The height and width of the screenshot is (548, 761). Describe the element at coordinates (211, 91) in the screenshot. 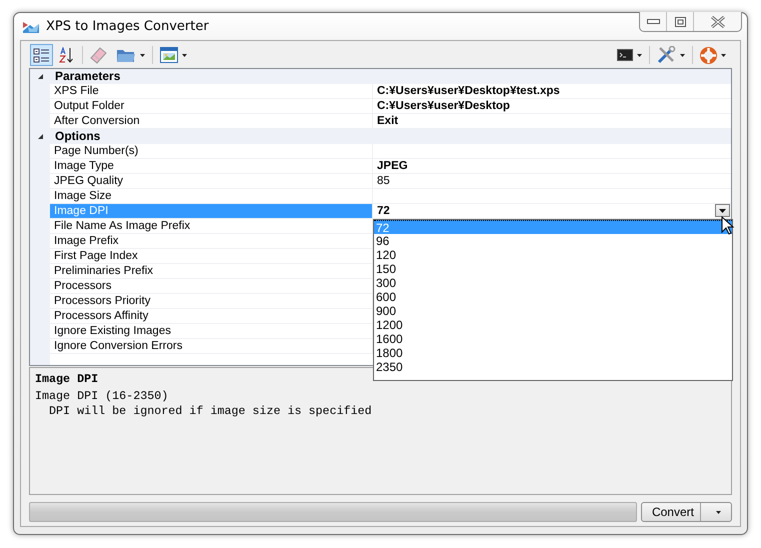

I see `property-name: XPS File` at that location.